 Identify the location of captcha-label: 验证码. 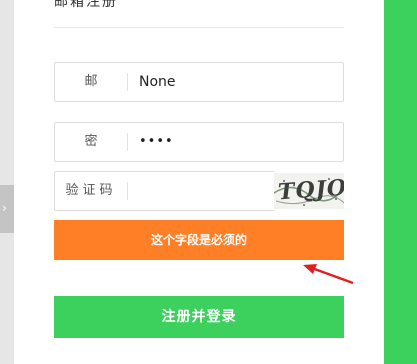
(91, 190).